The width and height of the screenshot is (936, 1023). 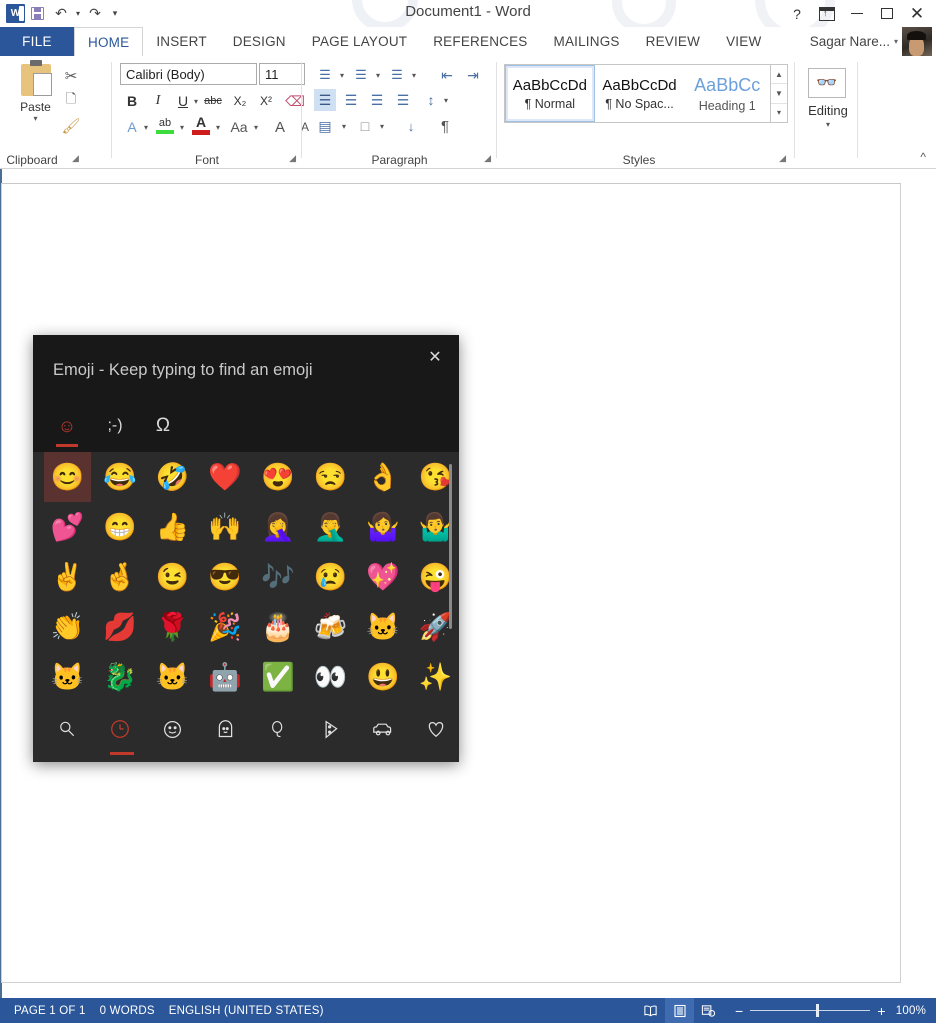 What do you see at coordinates (917, 14) in the screenshot?
I see `close-icon: ✕` at bounding box center [917, 14].